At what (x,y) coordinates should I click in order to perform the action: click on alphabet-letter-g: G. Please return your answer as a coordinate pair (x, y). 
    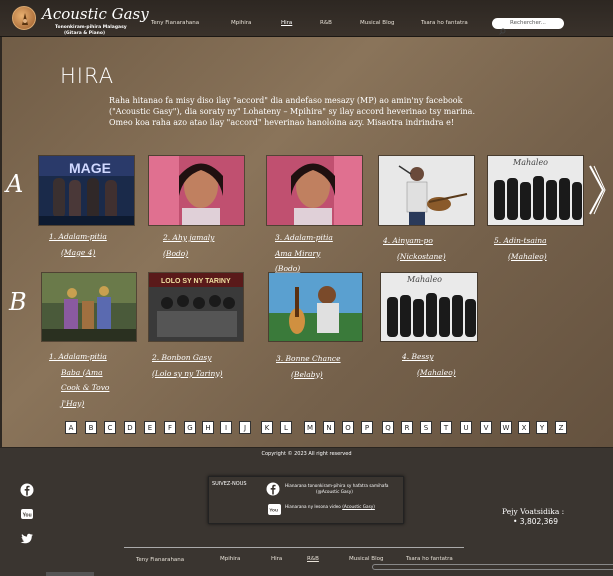
    Looking at the image, I should click on (190, 427).